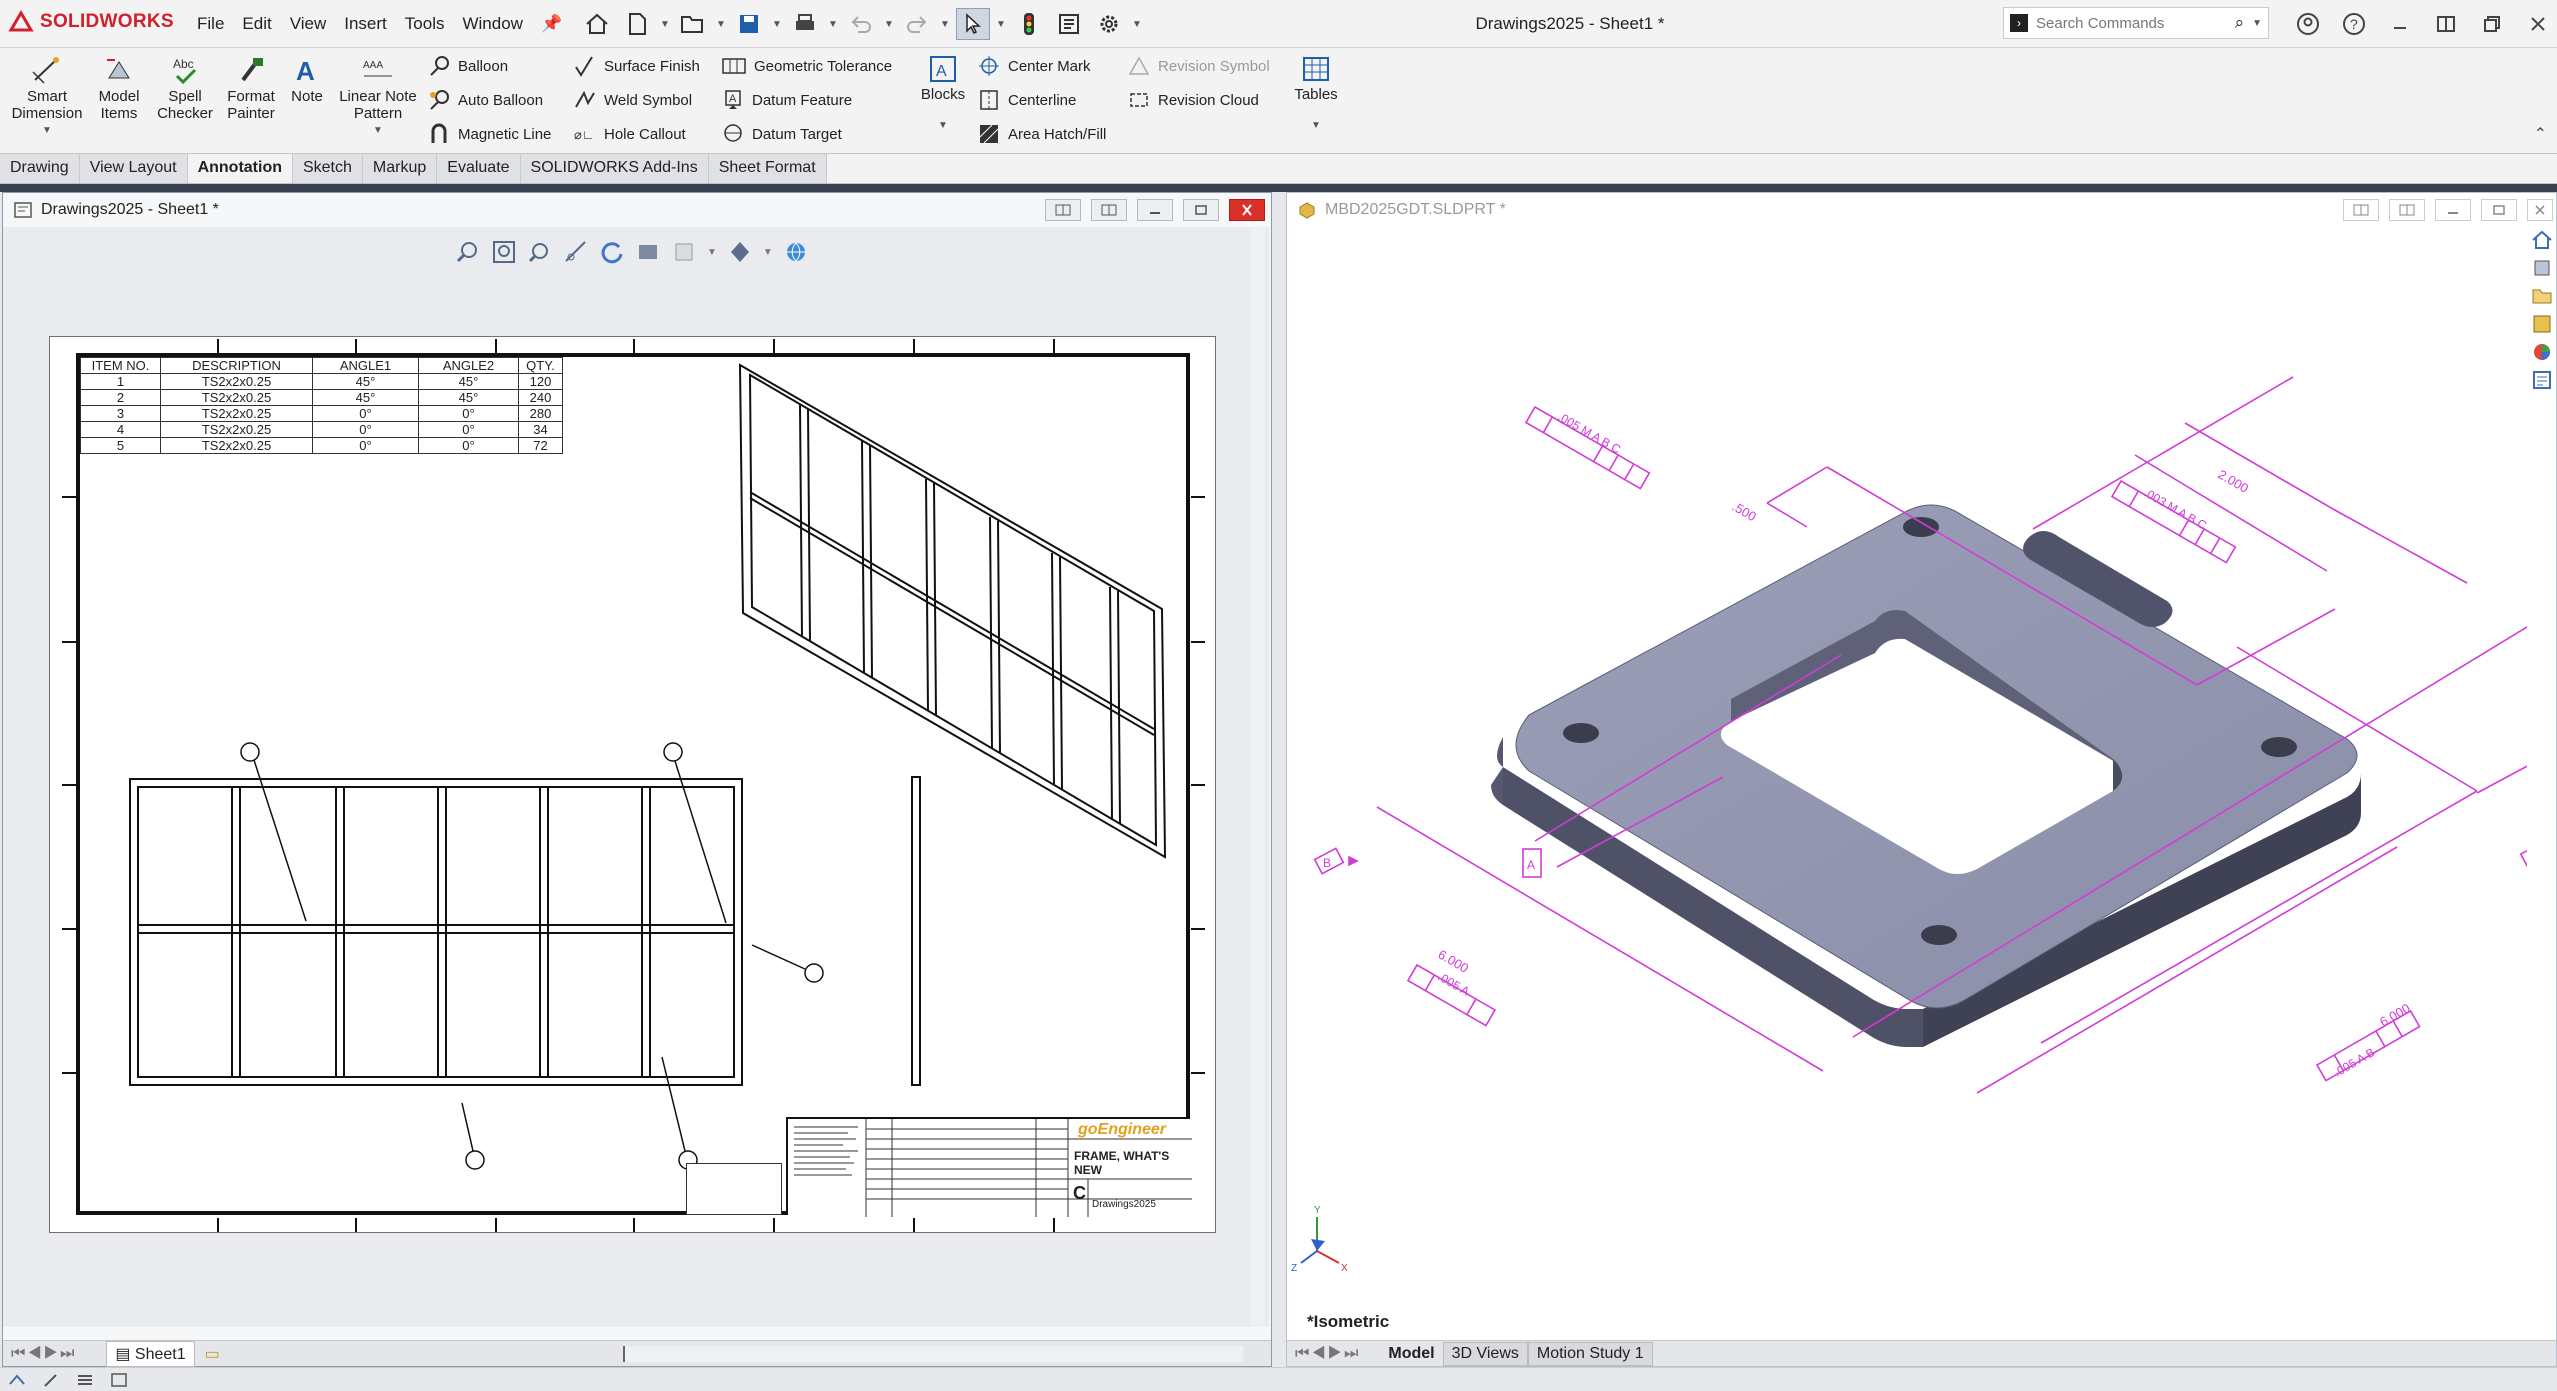 This screenshot has height=1391, width=2557. What do you see at coordinates (933, 1354) in the screenshot?
I see `drawing-horizontal-scrollbar` at bounding box center [933, 1354].